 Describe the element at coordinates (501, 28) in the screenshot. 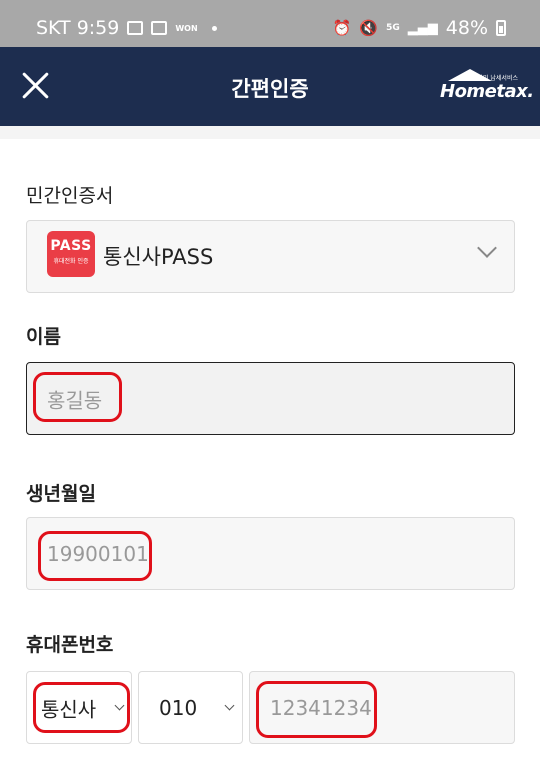

I see `battery-icon` at that location.